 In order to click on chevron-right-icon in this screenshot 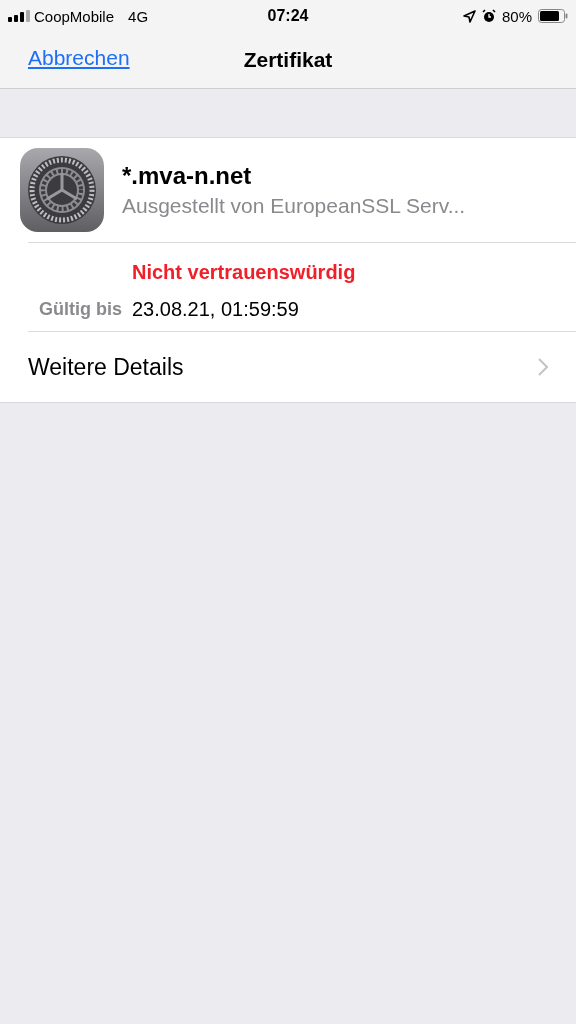, I will do `click(543, 367)`.